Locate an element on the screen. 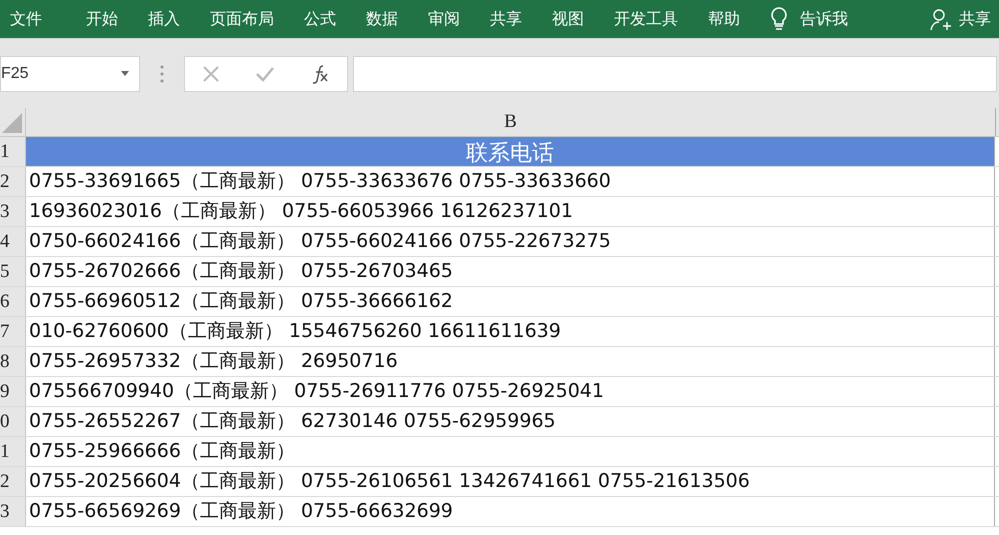 Image resolution: width=999 pixels, height=535 pixels. table-cell: 0755-26702666（工商最新） 0755-26703465 is located at coordinates (510, 271).